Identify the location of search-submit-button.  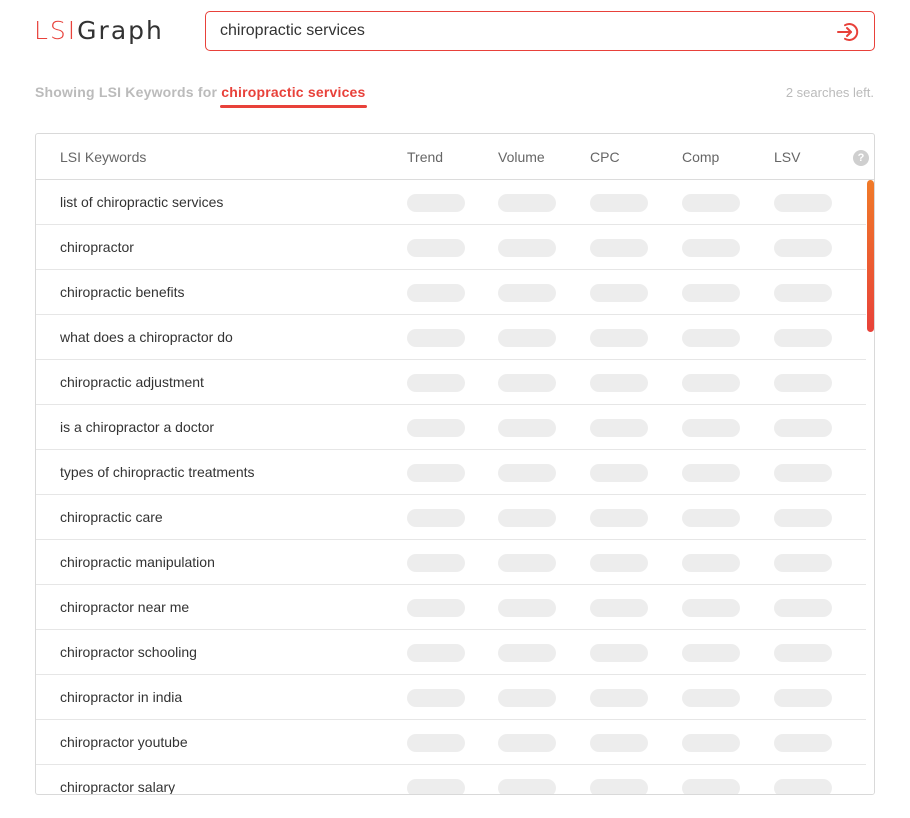
(848, 32).